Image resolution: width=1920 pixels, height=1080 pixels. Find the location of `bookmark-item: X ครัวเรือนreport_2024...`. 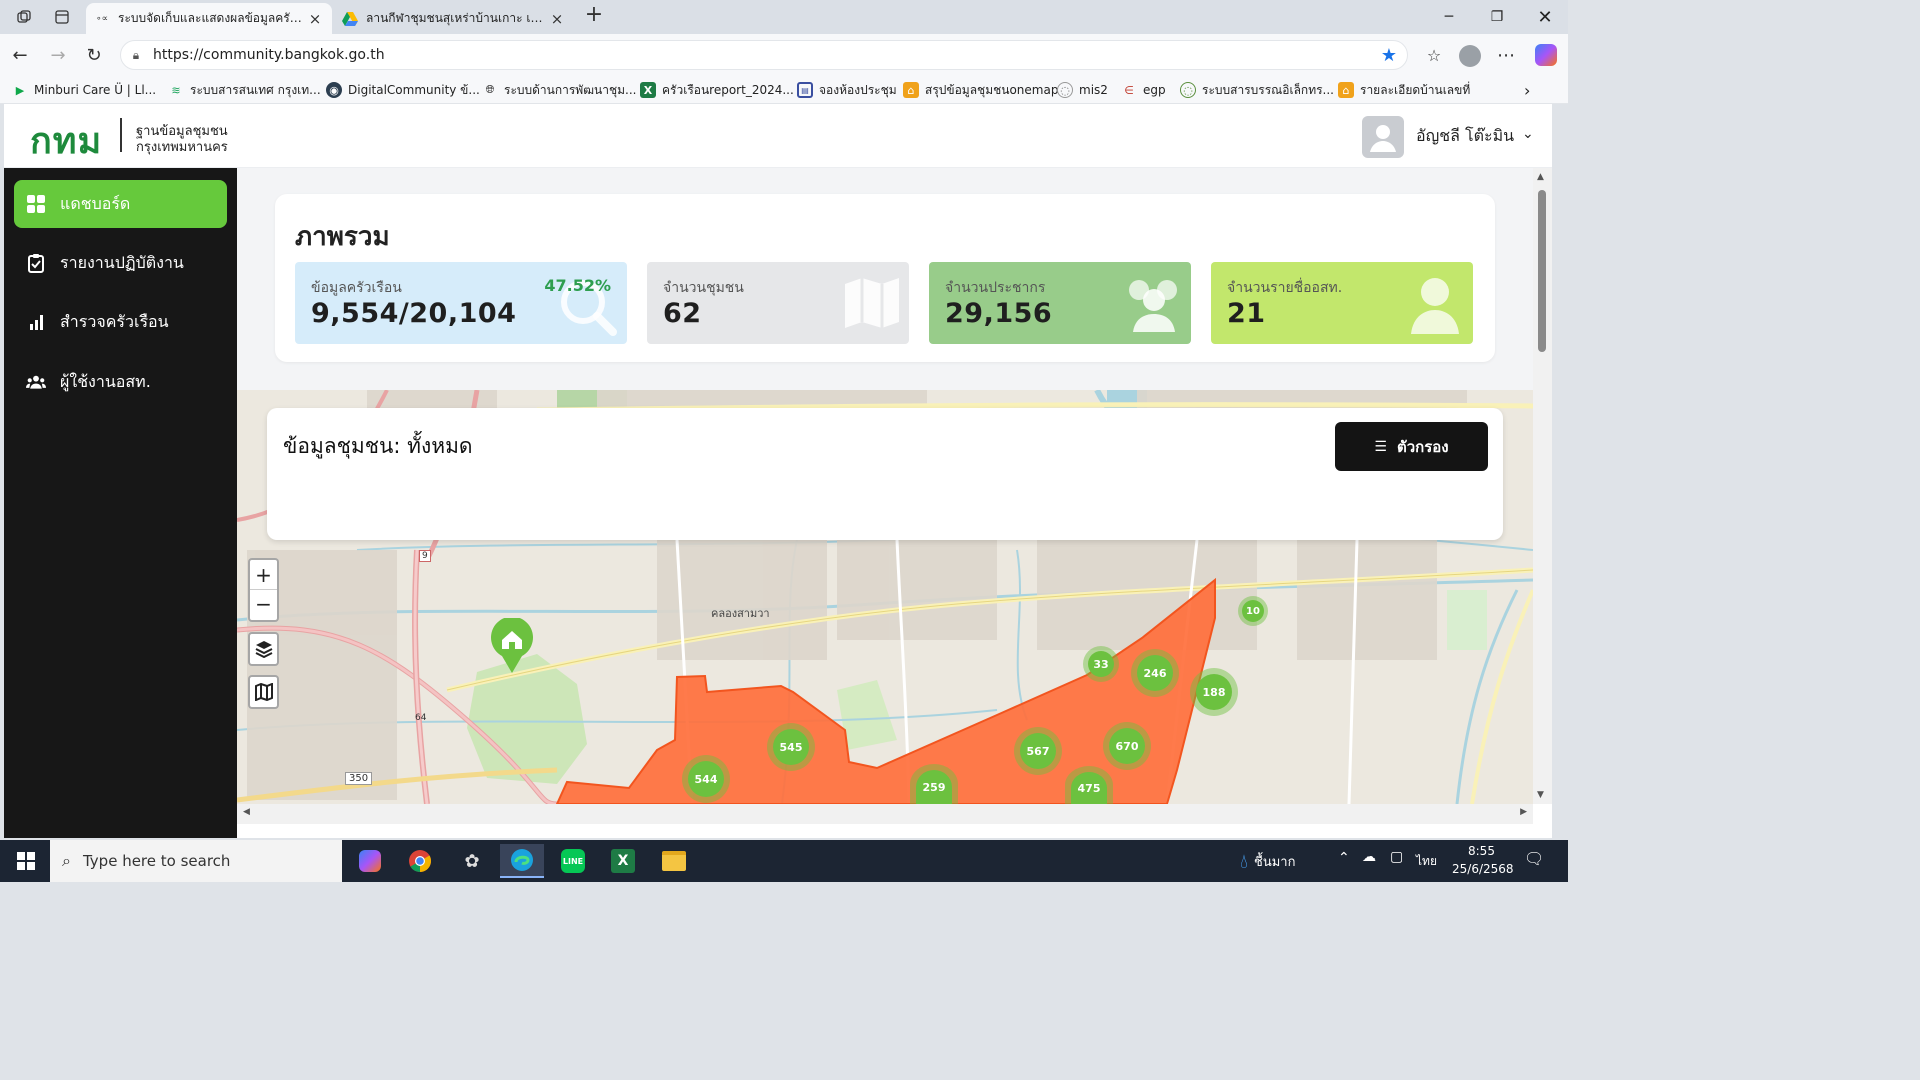

bookmark-item: X ครัวเรือนreport_2024... is located at coordinates (717, 90).